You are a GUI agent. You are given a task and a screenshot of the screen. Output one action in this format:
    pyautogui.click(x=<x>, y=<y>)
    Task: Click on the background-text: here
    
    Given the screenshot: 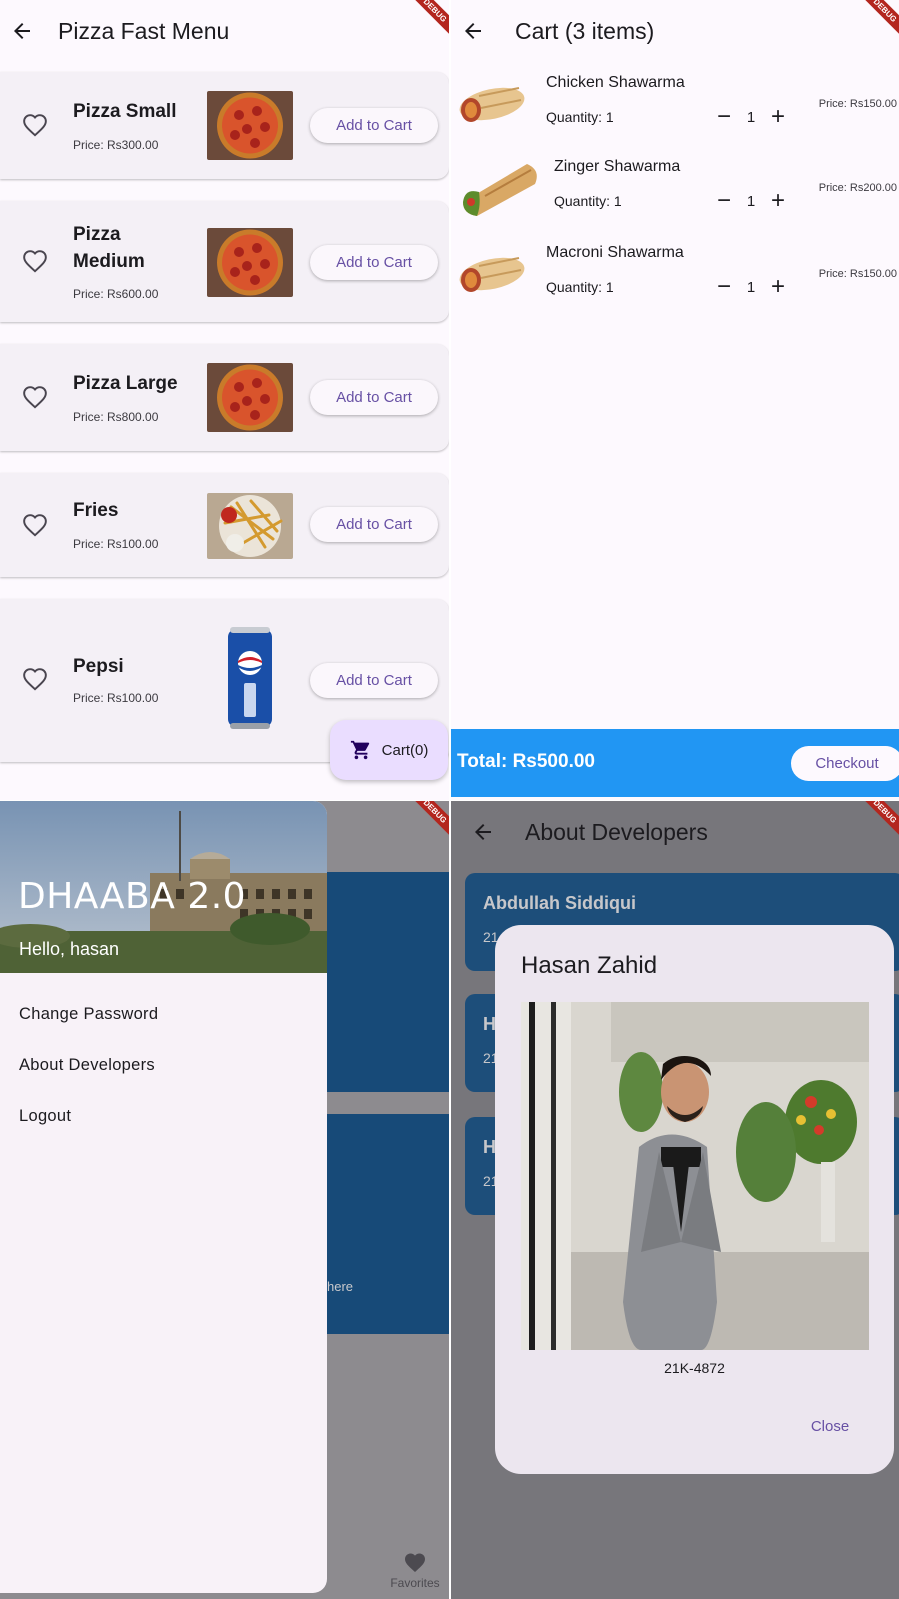 What is the action you would take?
    pyautogui.click(x=340, y=1286)
    